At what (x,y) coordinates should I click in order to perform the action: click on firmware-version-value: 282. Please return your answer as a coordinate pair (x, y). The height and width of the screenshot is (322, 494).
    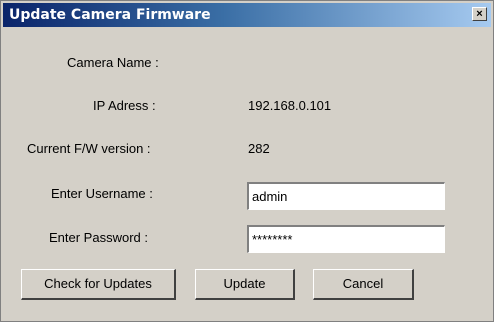
    Looking at the image, I should click on (259, 148).